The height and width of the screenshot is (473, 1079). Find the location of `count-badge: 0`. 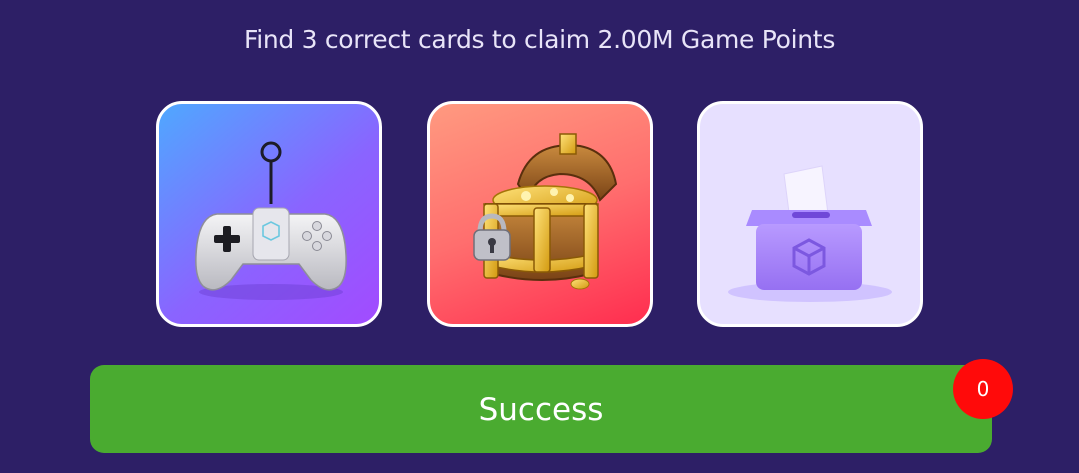

count-badge: 0 is located at coordinates (983, 389).